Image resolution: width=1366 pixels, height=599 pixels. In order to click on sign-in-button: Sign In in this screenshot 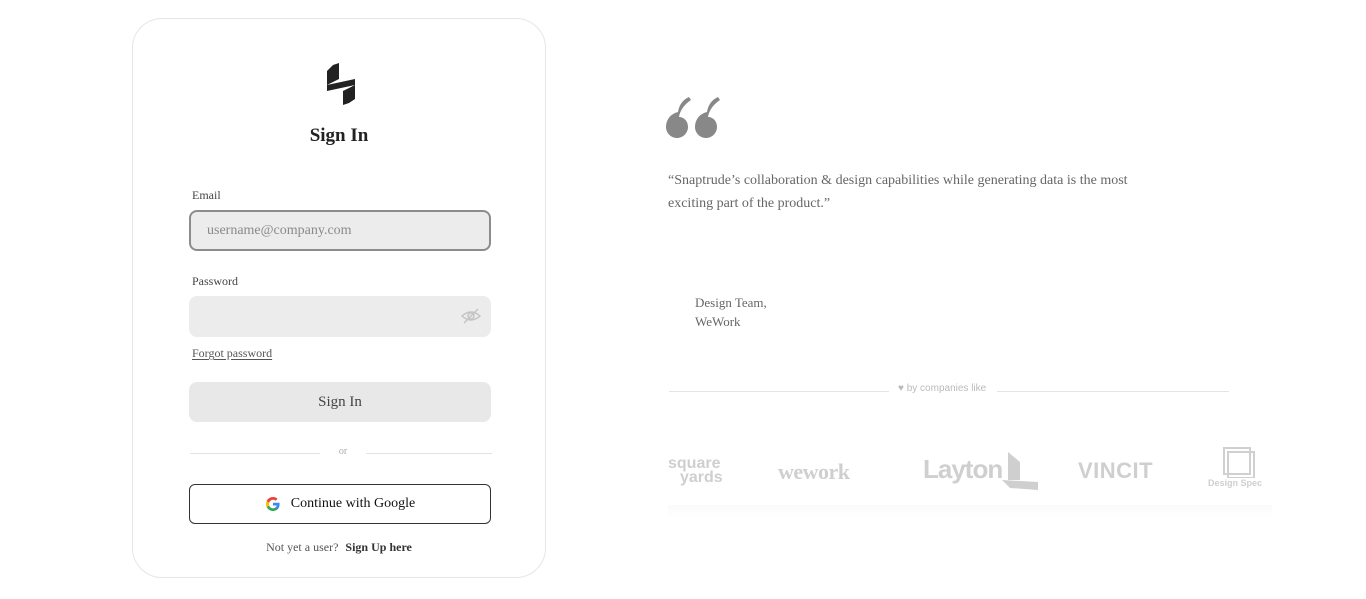, I will do `click(340, 402)`.